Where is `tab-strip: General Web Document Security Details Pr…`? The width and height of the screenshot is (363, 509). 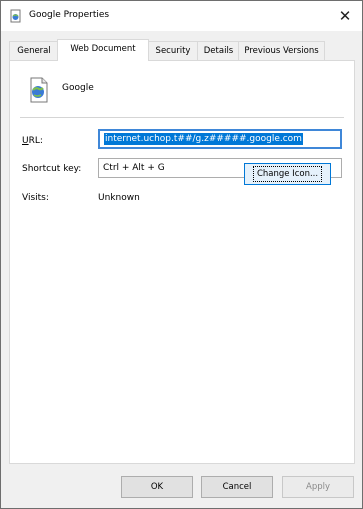 tab-strip: General Web Document Security Details Pr… is located at coordinates (182, 50).